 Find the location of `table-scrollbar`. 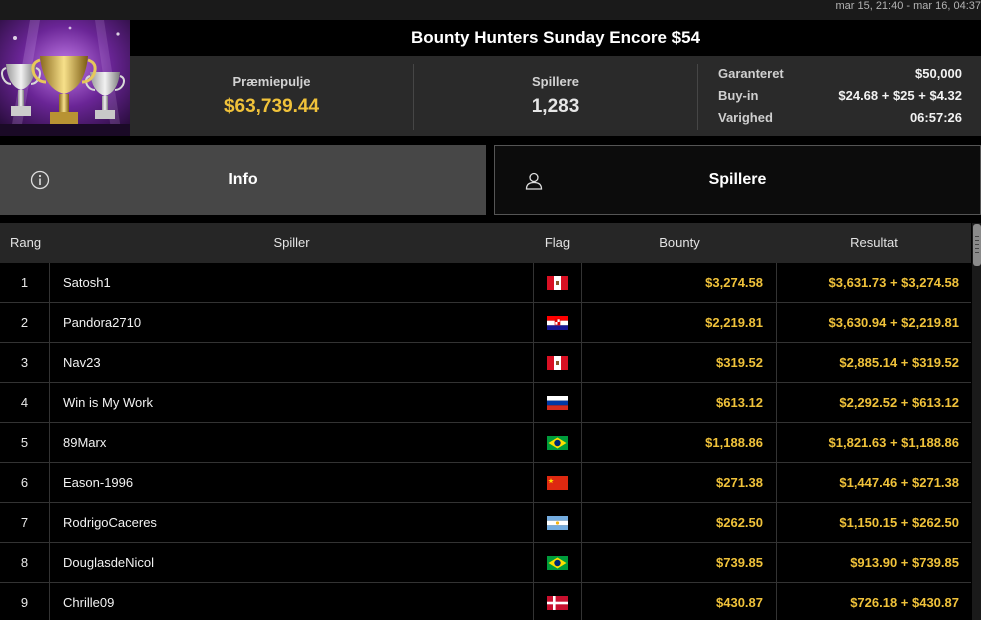

table-scrollbar is located at coordinates (976, 421).